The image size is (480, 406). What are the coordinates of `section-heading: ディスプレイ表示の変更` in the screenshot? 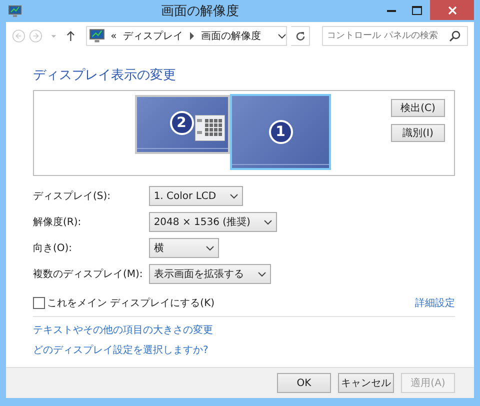 It's located at (105, 75).